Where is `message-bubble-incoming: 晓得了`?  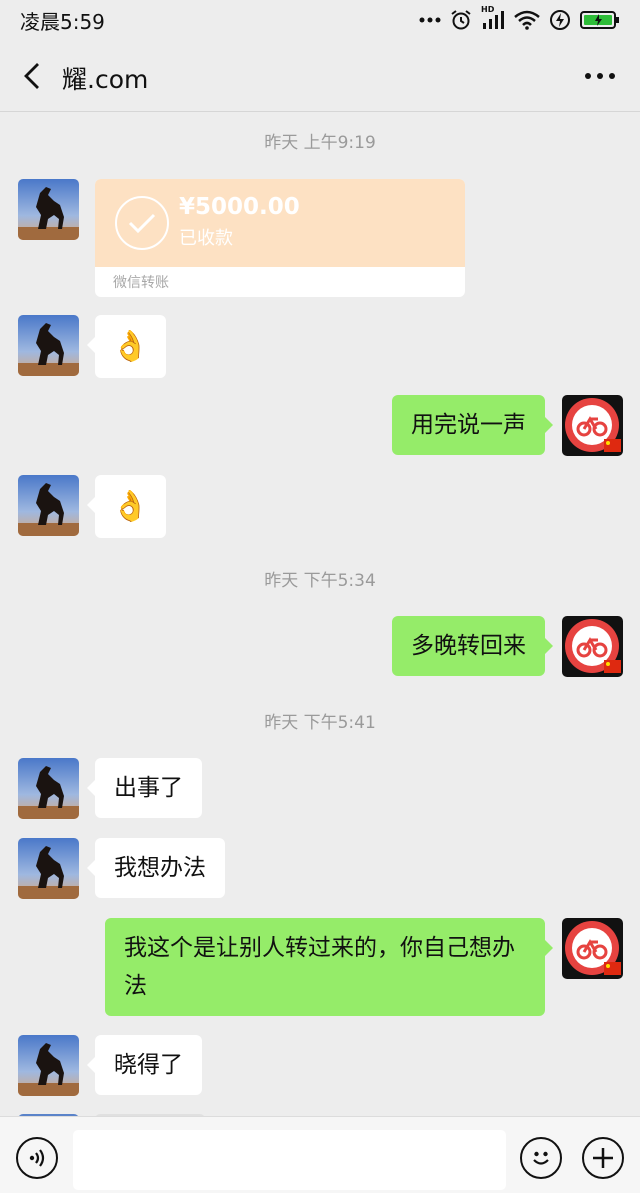
message-bubble-incoming: 晓得了 is located at coordinates (144, 1065).